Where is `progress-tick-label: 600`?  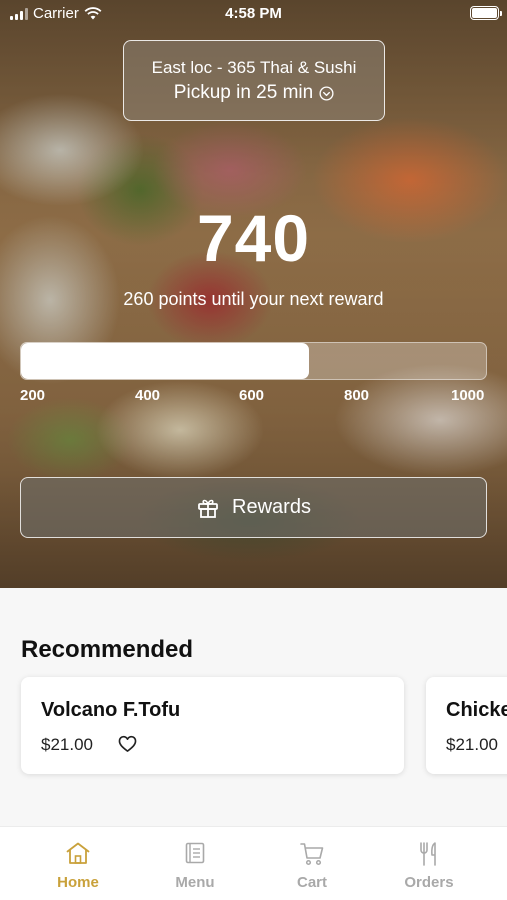
progress-tick-label: 600 is located at coordinates (252, 395).